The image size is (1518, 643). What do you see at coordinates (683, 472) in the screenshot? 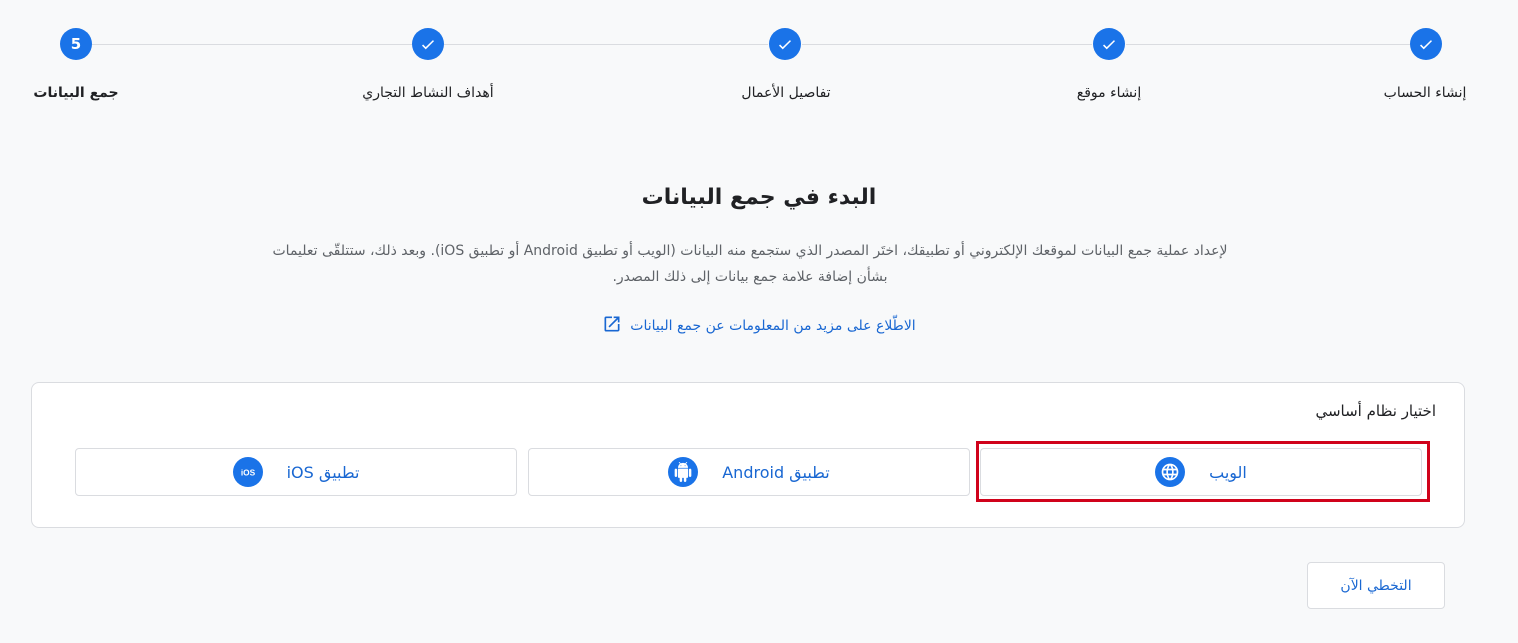
I see `android-icon` at bounding box center [683, 472].